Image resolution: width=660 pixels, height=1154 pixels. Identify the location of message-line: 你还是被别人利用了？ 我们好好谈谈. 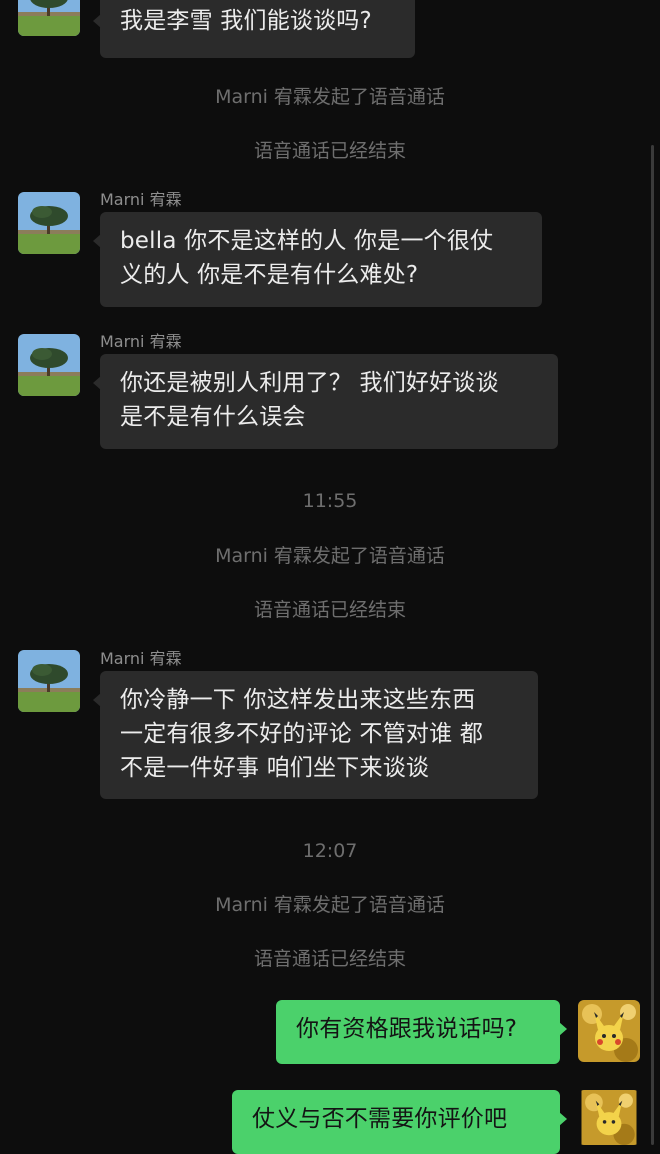
(309, 383).